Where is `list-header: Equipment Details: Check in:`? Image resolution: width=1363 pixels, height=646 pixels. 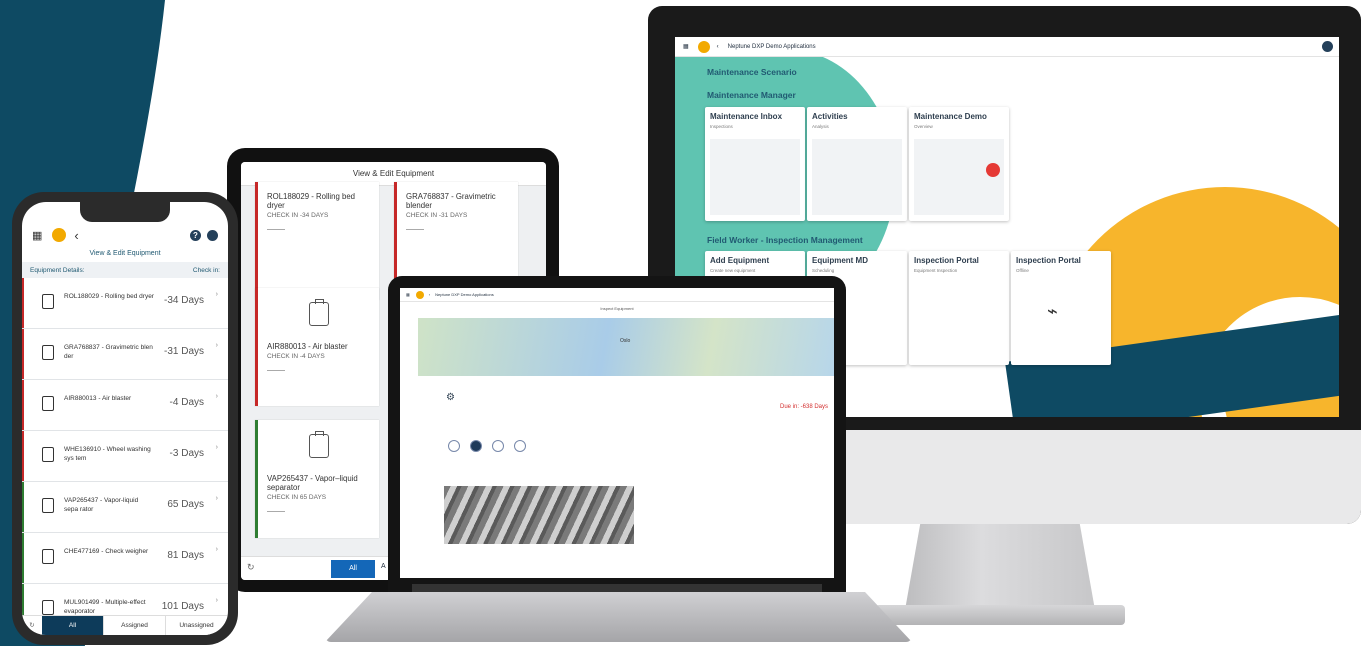 list-header: Equipment Details: Check in: is located at coordinates (125, 270).